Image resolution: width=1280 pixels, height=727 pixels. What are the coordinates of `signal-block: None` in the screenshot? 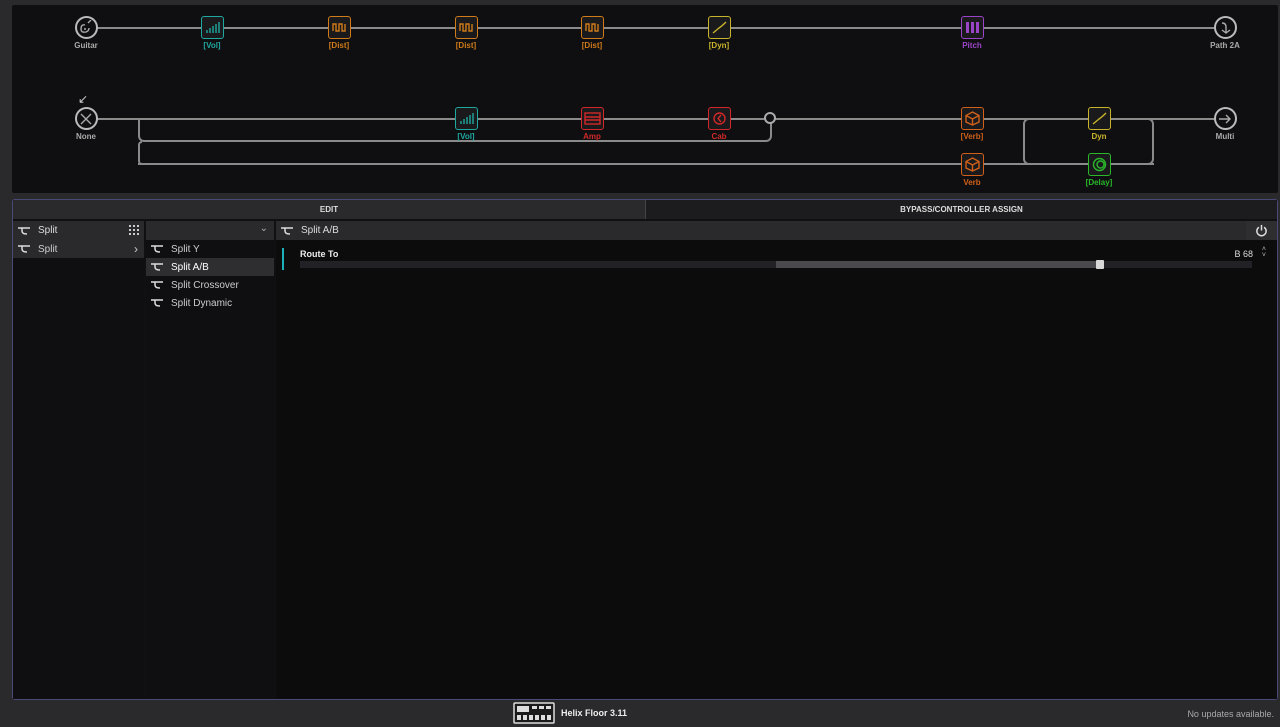 It's located at (86, 124).